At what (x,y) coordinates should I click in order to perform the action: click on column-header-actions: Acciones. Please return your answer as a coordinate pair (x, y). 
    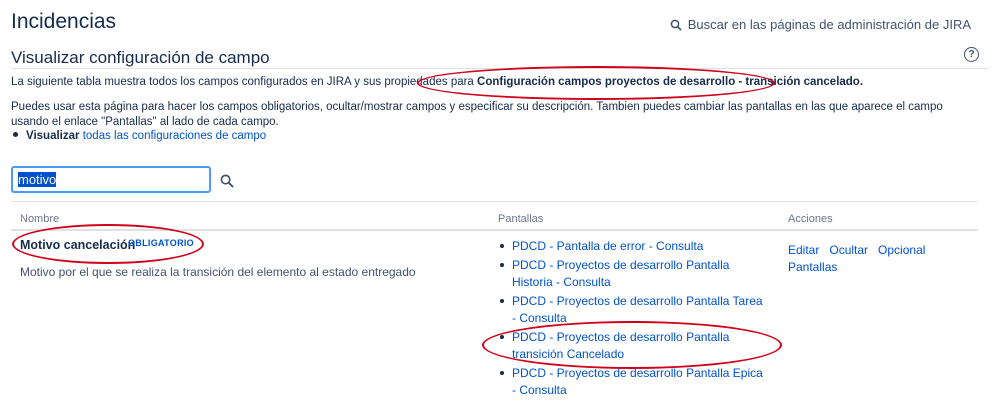
    Looking at the image, I should click on (810, 219).